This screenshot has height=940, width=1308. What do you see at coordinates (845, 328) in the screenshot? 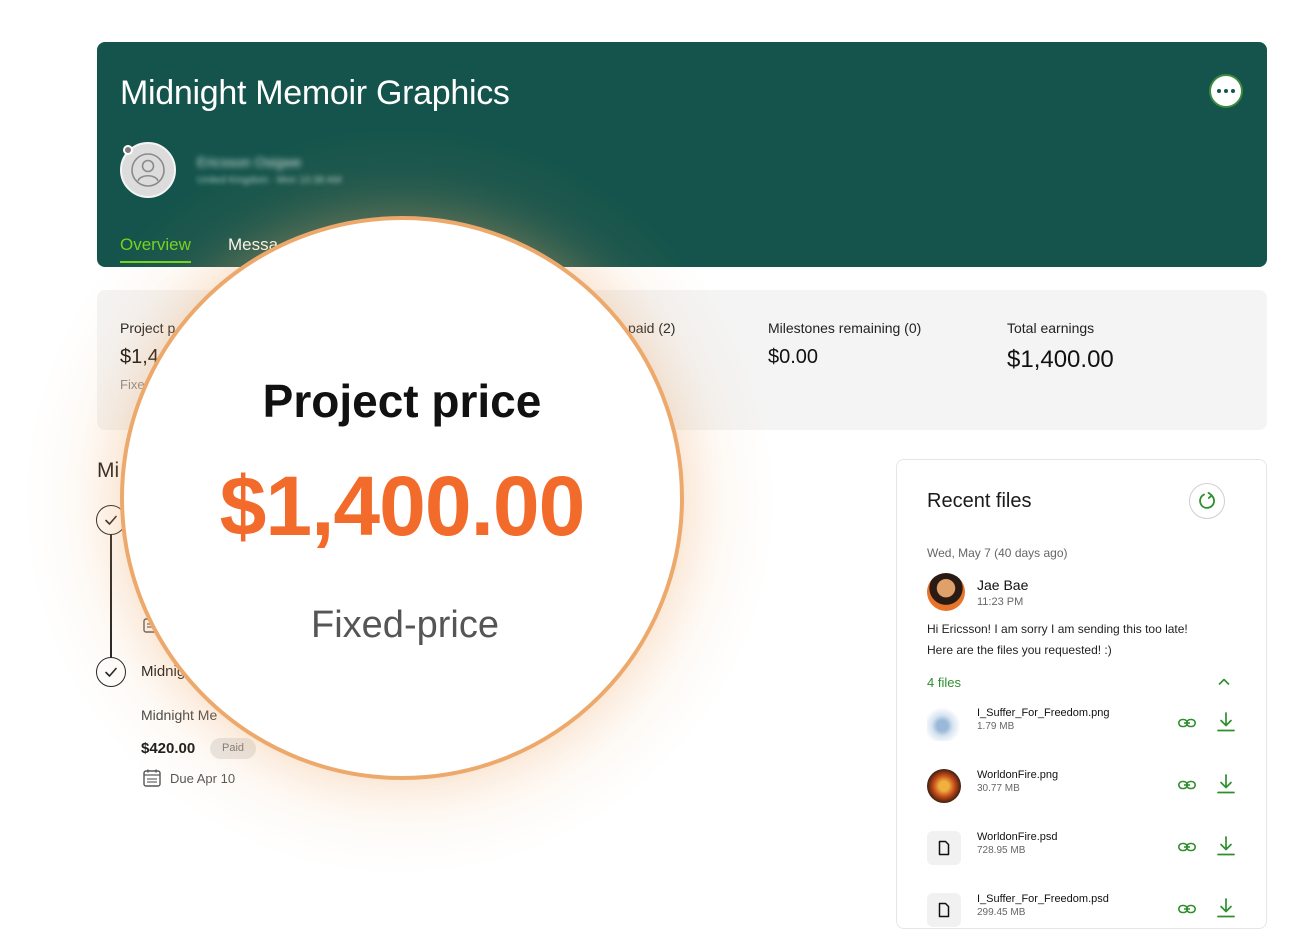
I see `stat-label: Milestones remaining (0)` at bounding box center [845, 328].